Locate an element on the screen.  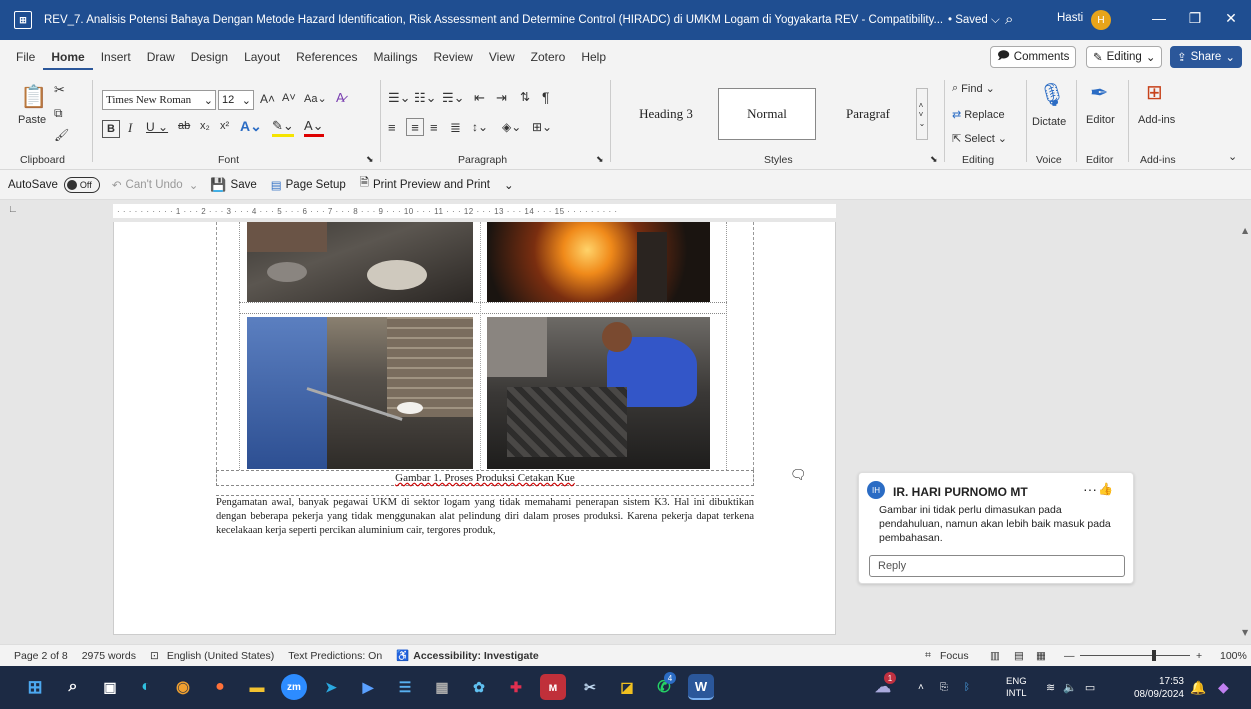
show-hidden-icons-icon: ˄ is located at coordinates (921, 687).